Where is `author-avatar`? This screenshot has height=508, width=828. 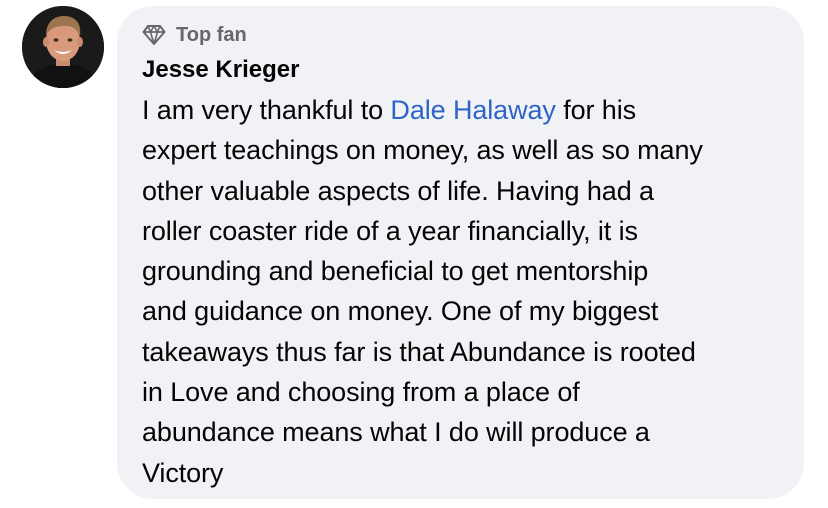
author-avatar is located at coordinates (63, 47).